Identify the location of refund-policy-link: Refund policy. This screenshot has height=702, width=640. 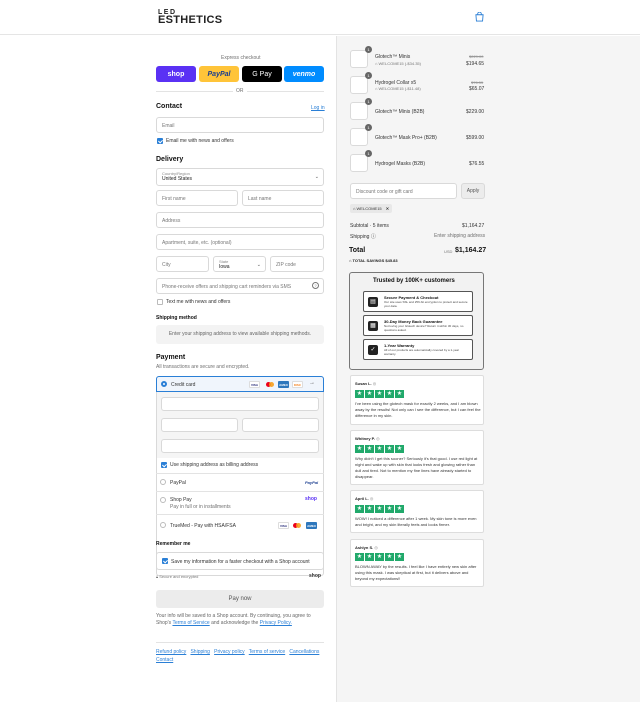
(171, 652).